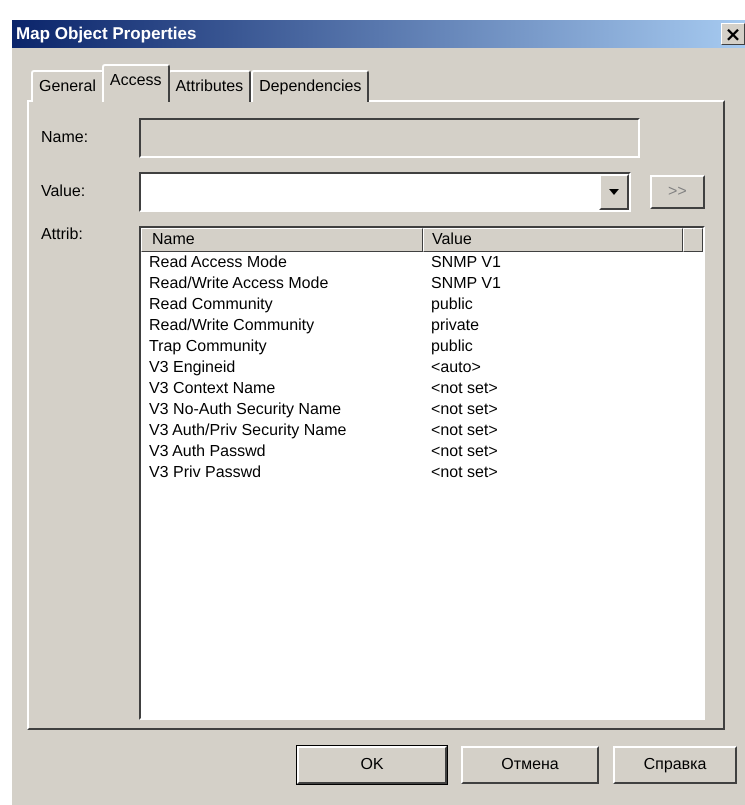  Describe the element at coordinates (530, 765) in the screenshot. I see `dialog-button: Отмена` at that location.